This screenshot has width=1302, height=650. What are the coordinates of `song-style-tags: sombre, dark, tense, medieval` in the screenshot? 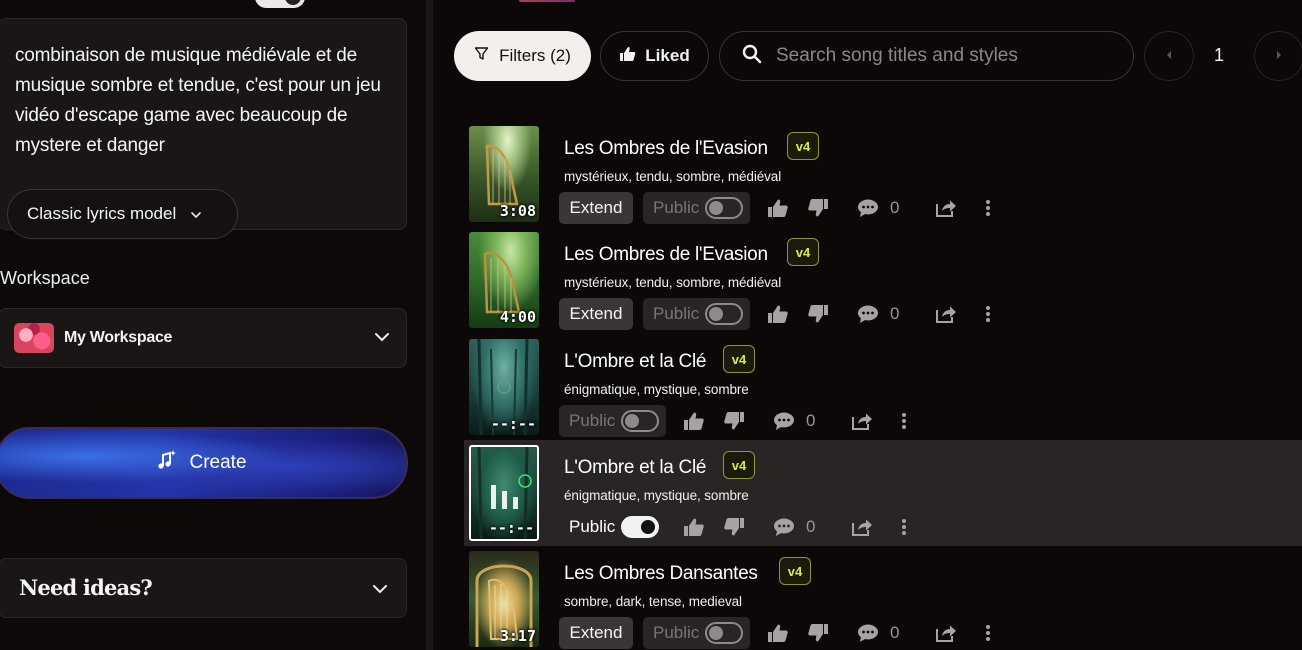 It's located at (653, 601).